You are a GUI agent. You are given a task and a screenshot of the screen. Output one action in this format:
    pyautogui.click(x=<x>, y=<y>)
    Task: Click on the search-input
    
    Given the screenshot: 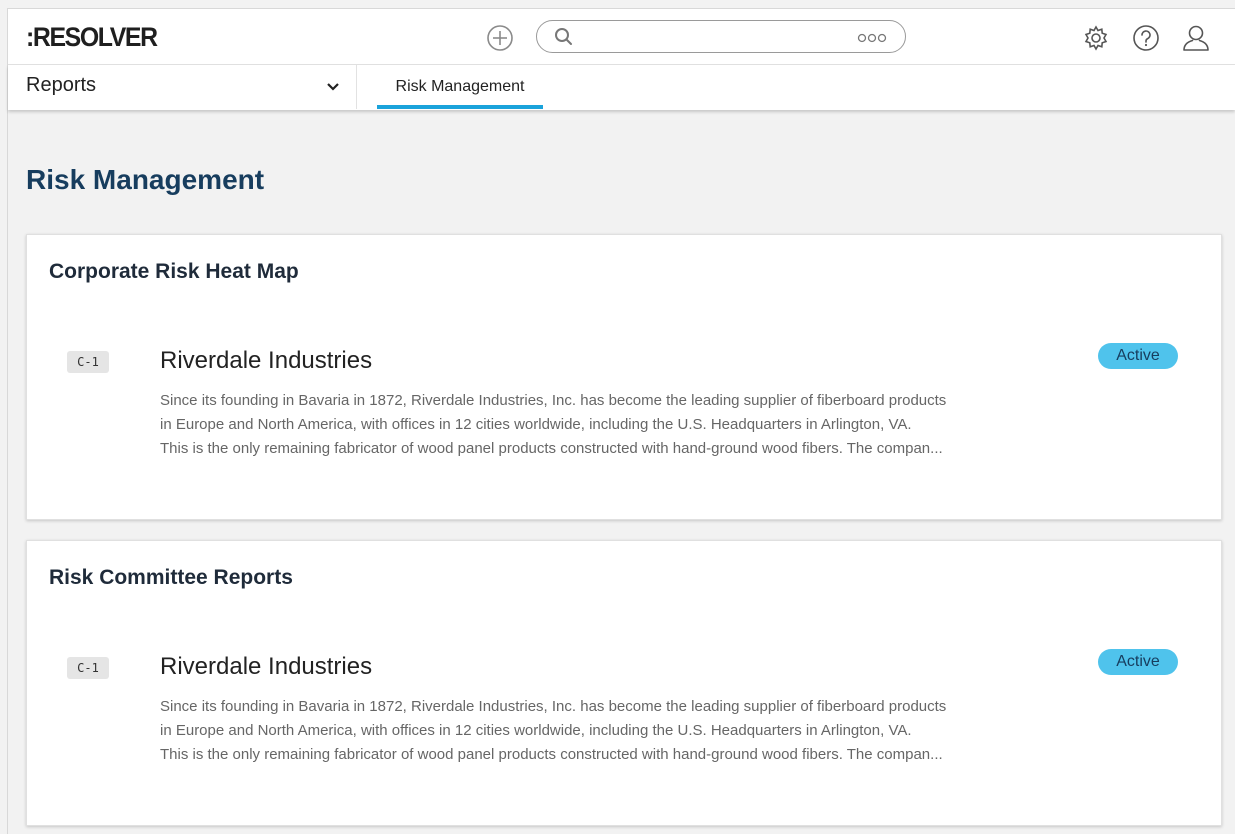 What is the action you would take?
    pyautogui.click(x=709, y=37)
    